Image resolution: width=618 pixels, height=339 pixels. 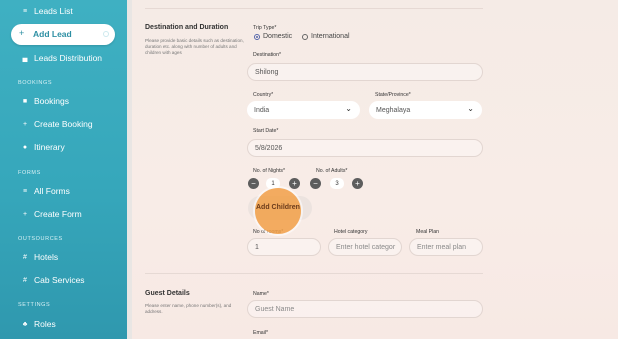 What do you see at coordinates (167, 293) in the screenshot?
I see `guest-section-title: Guest Details` at bounding box center [167, 293].